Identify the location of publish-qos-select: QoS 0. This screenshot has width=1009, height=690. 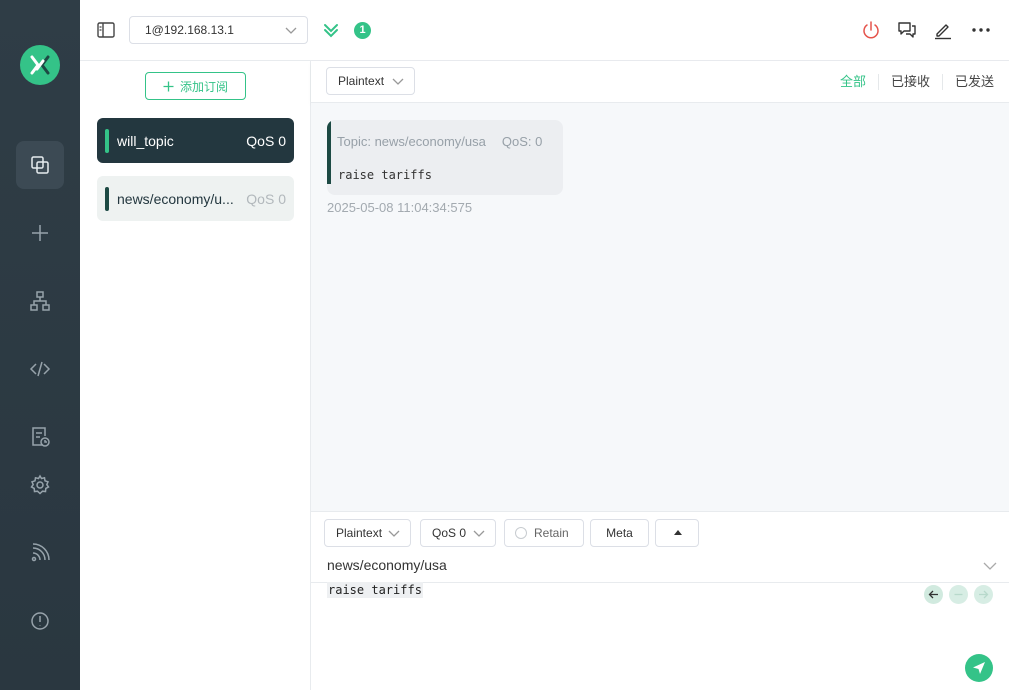
(458, 533).